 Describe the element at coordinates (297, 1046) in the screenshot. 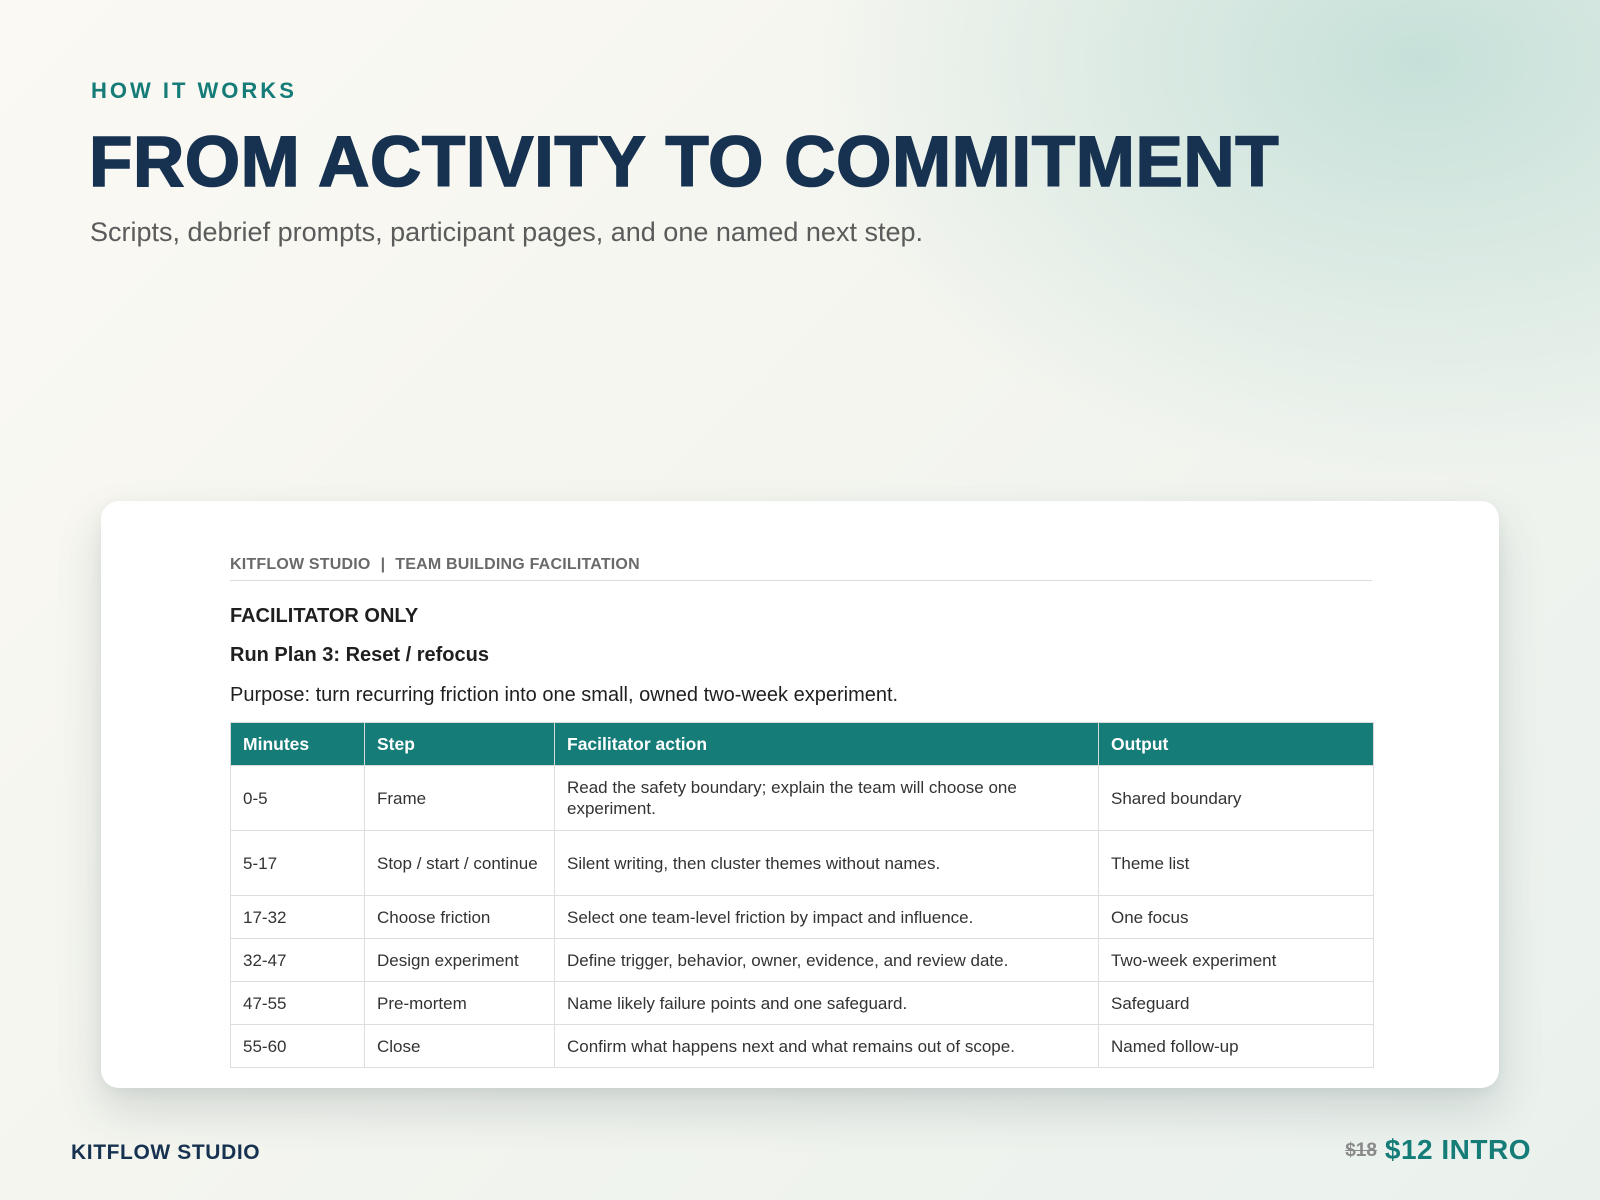

I see `cell-minutes: 55-60` at that location.